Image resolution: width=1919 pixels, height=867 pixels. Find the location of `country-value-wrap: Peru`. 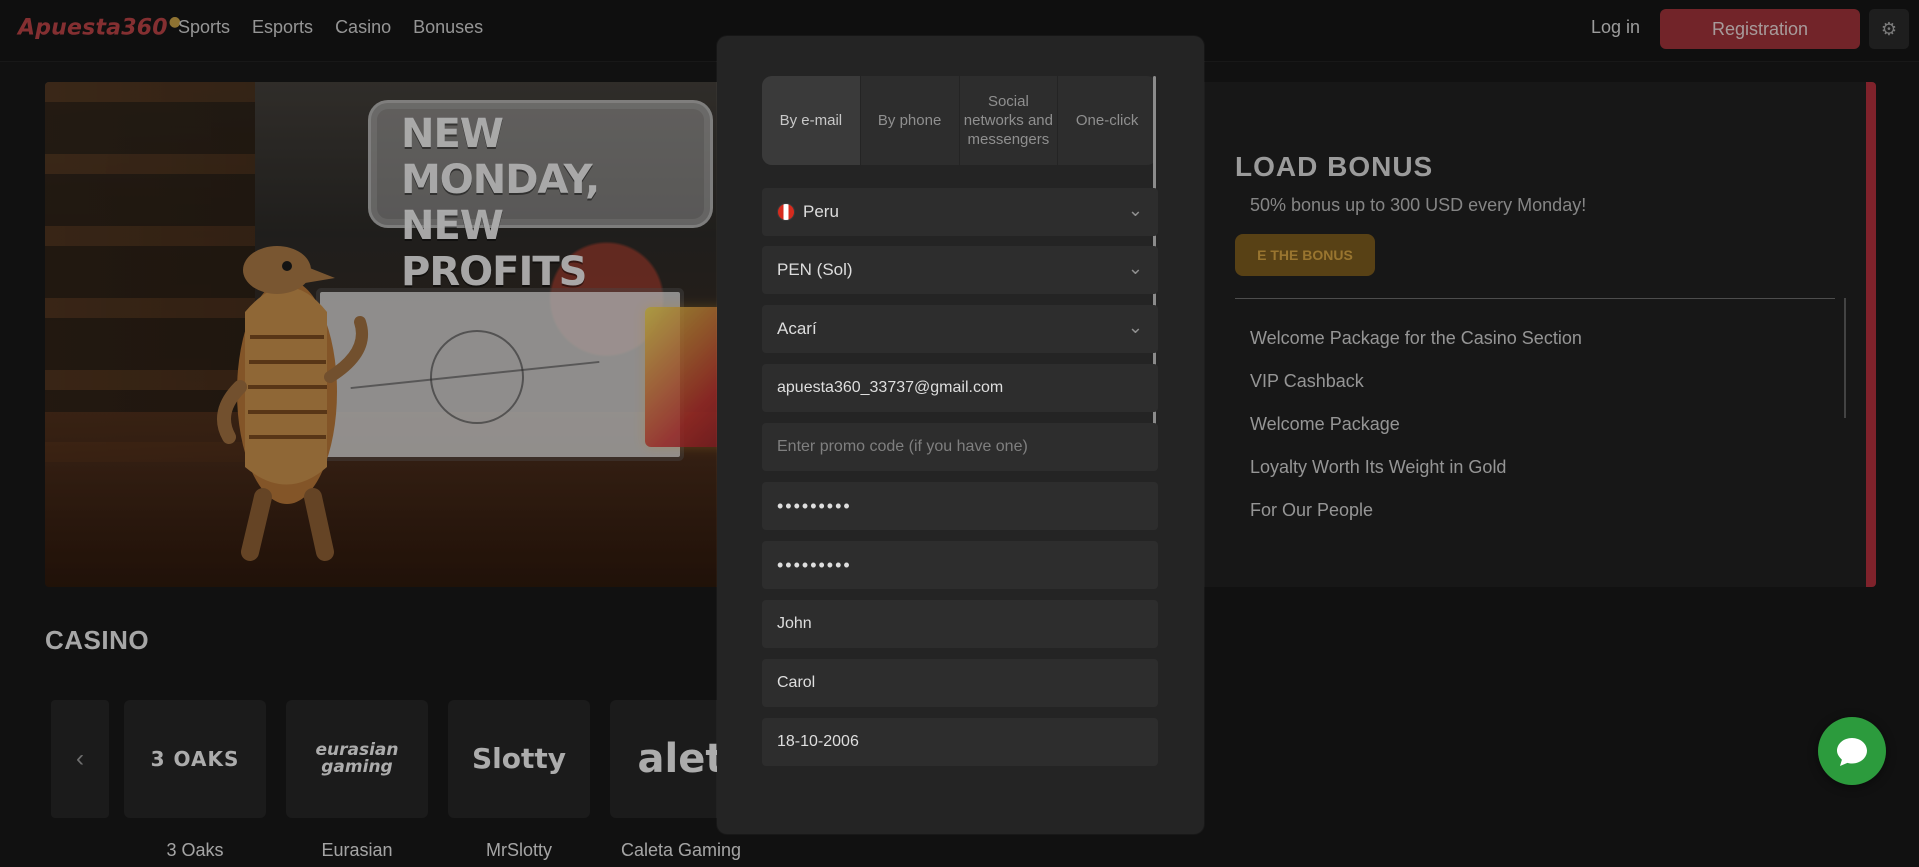

country-value-wrap: Peru is located at coordinates (808, 212).